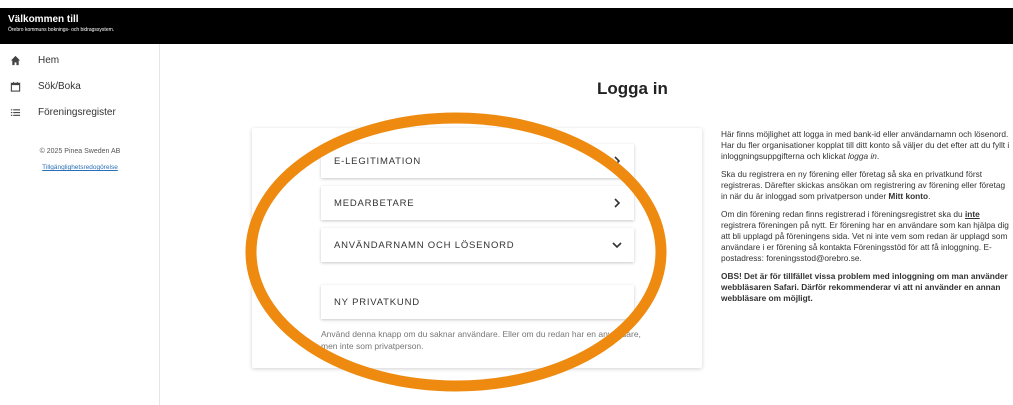  I want to click on list-icon, so click(15, 112).